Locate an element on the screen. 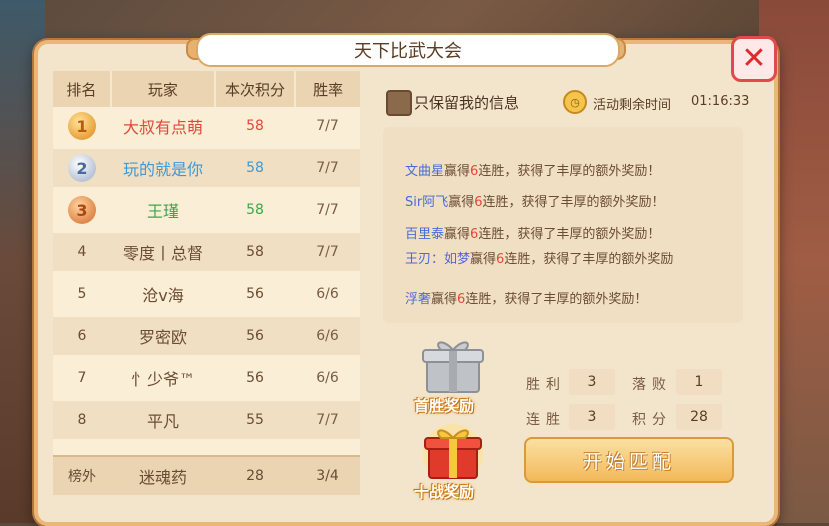  list-item: Sir阿飞赢得6连胜，获得了丰厚的额外奖励！ is located at coordinates (535, 202).